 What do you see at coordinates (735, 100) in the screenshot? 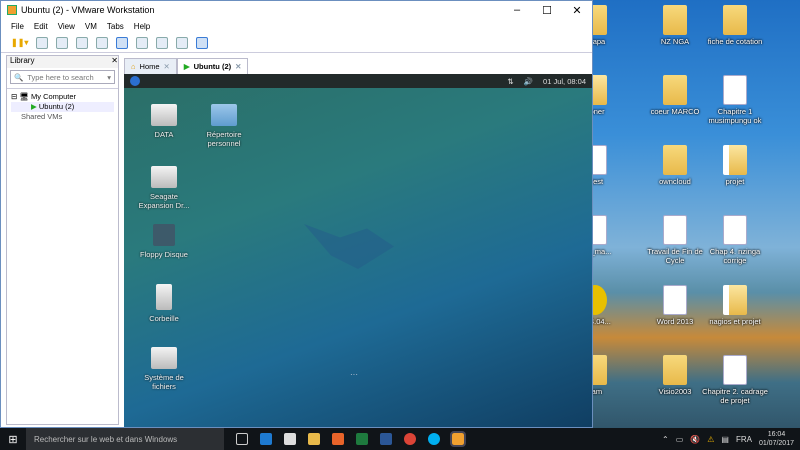
I see `desktop-icon: Chapitre 1 musimpungu ok` at bounding box center [735, 100].